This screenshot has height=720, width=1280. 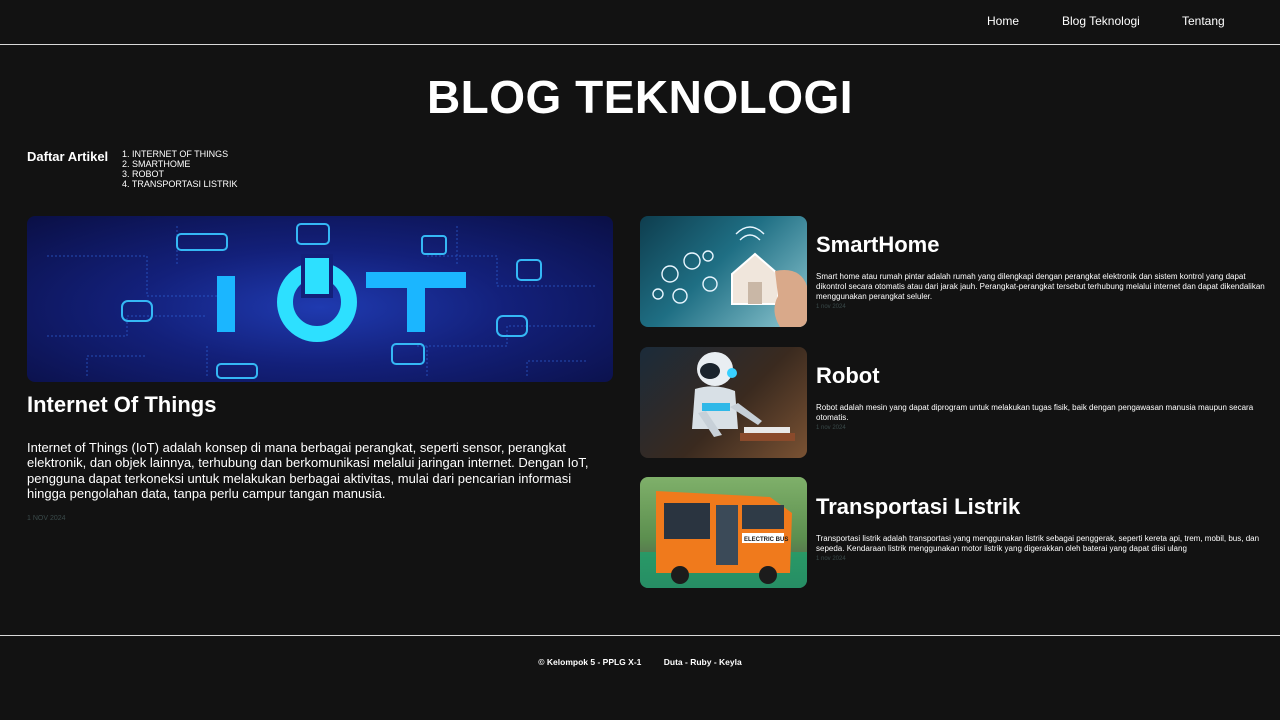 What do you see at coordinates (226, 304) in the screenshot?
I see `iot-letter-i` at bounding box center [226, 304].